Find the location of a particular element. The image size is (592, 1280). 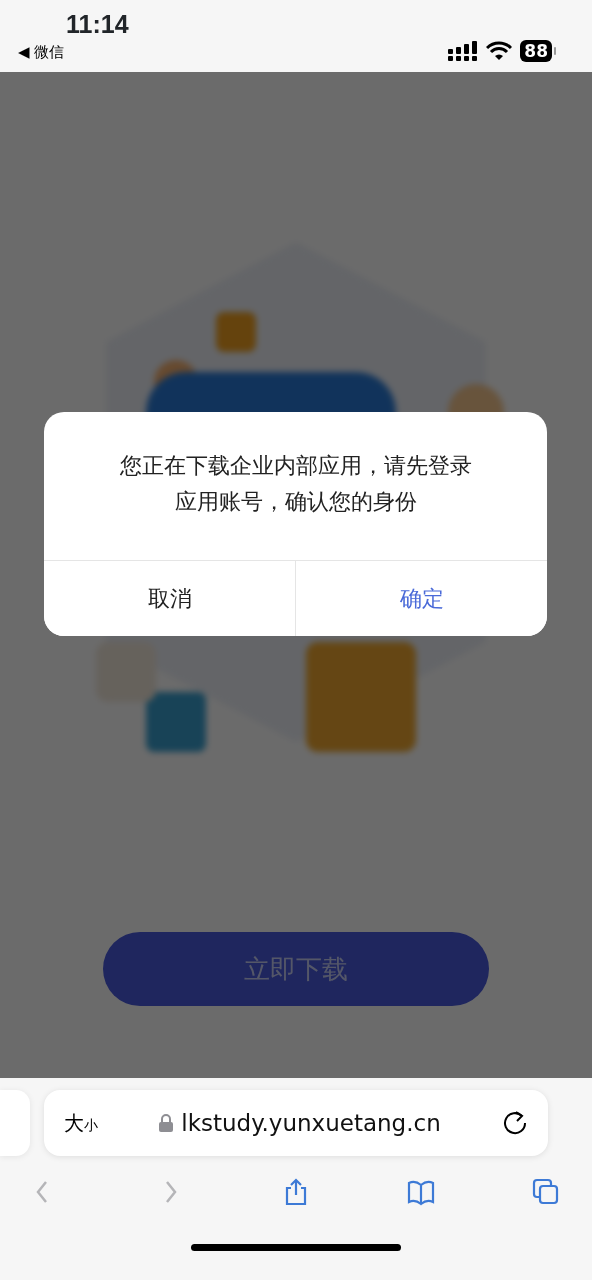

text-size-button: 大小 is located at coordinates (81, 1123).